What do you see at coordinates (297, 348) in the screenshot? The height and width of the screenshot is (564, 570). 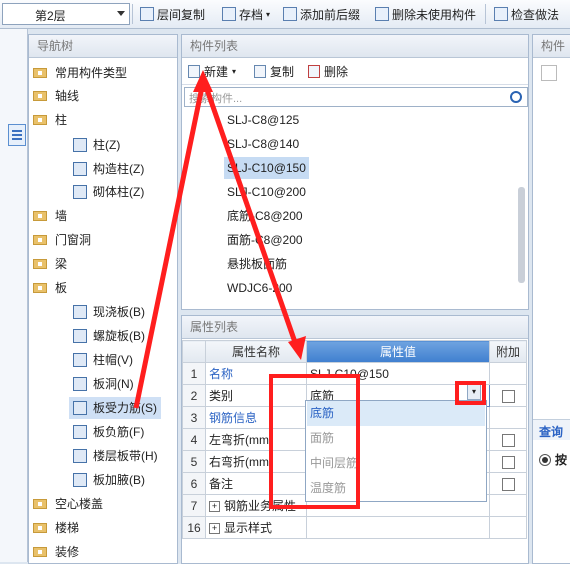 I see `arrowhead-icon` at bounding box center [297, 348].